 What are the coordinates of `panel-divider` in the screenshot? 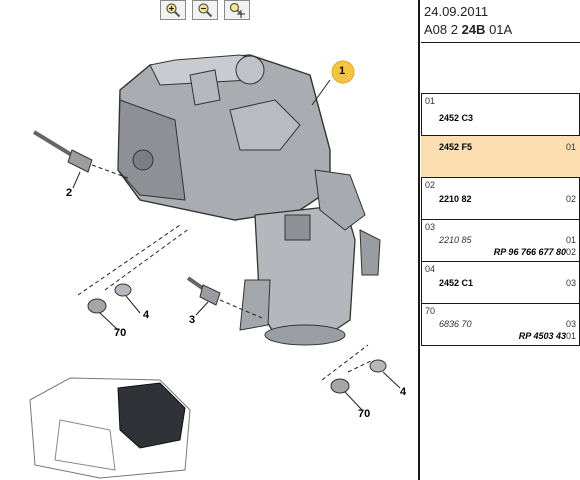 It's located at (419, 240).